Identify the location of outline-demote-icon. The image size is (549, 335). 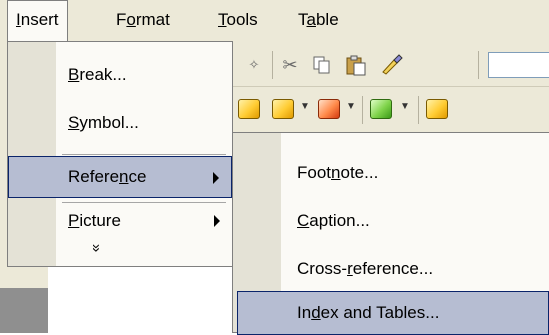
(283, 109).